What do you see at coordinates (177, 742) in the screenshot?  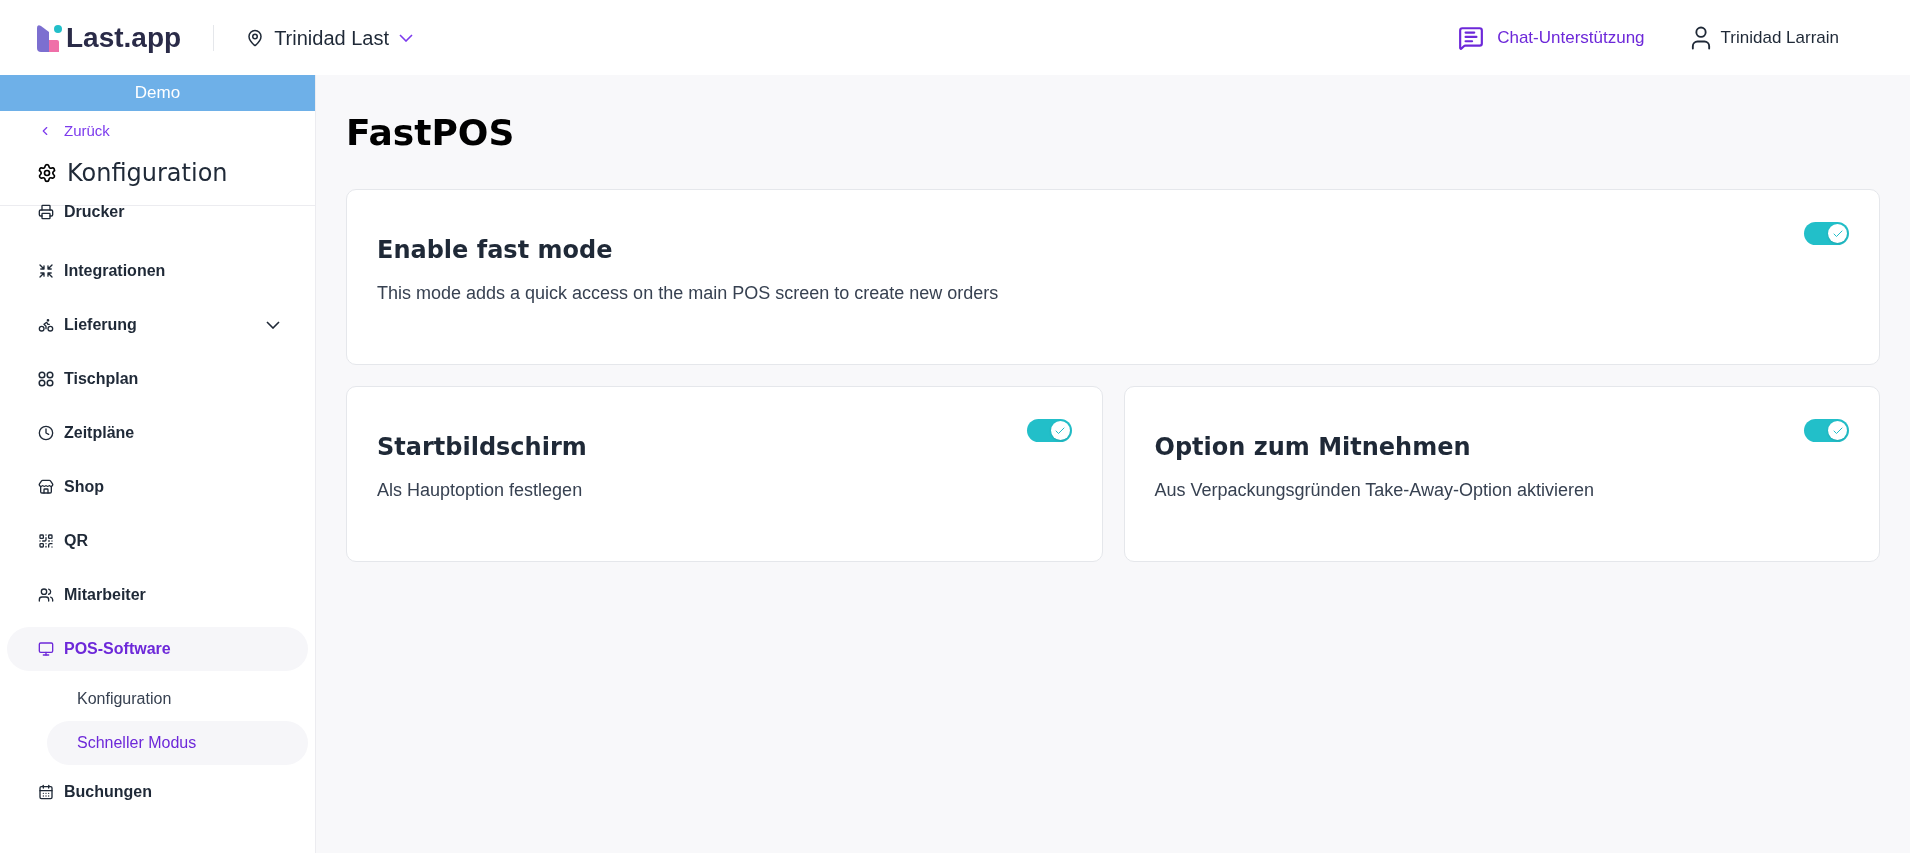 I see `sidebar-subitem: Schneller Modus` at bounding box center [177, 742].